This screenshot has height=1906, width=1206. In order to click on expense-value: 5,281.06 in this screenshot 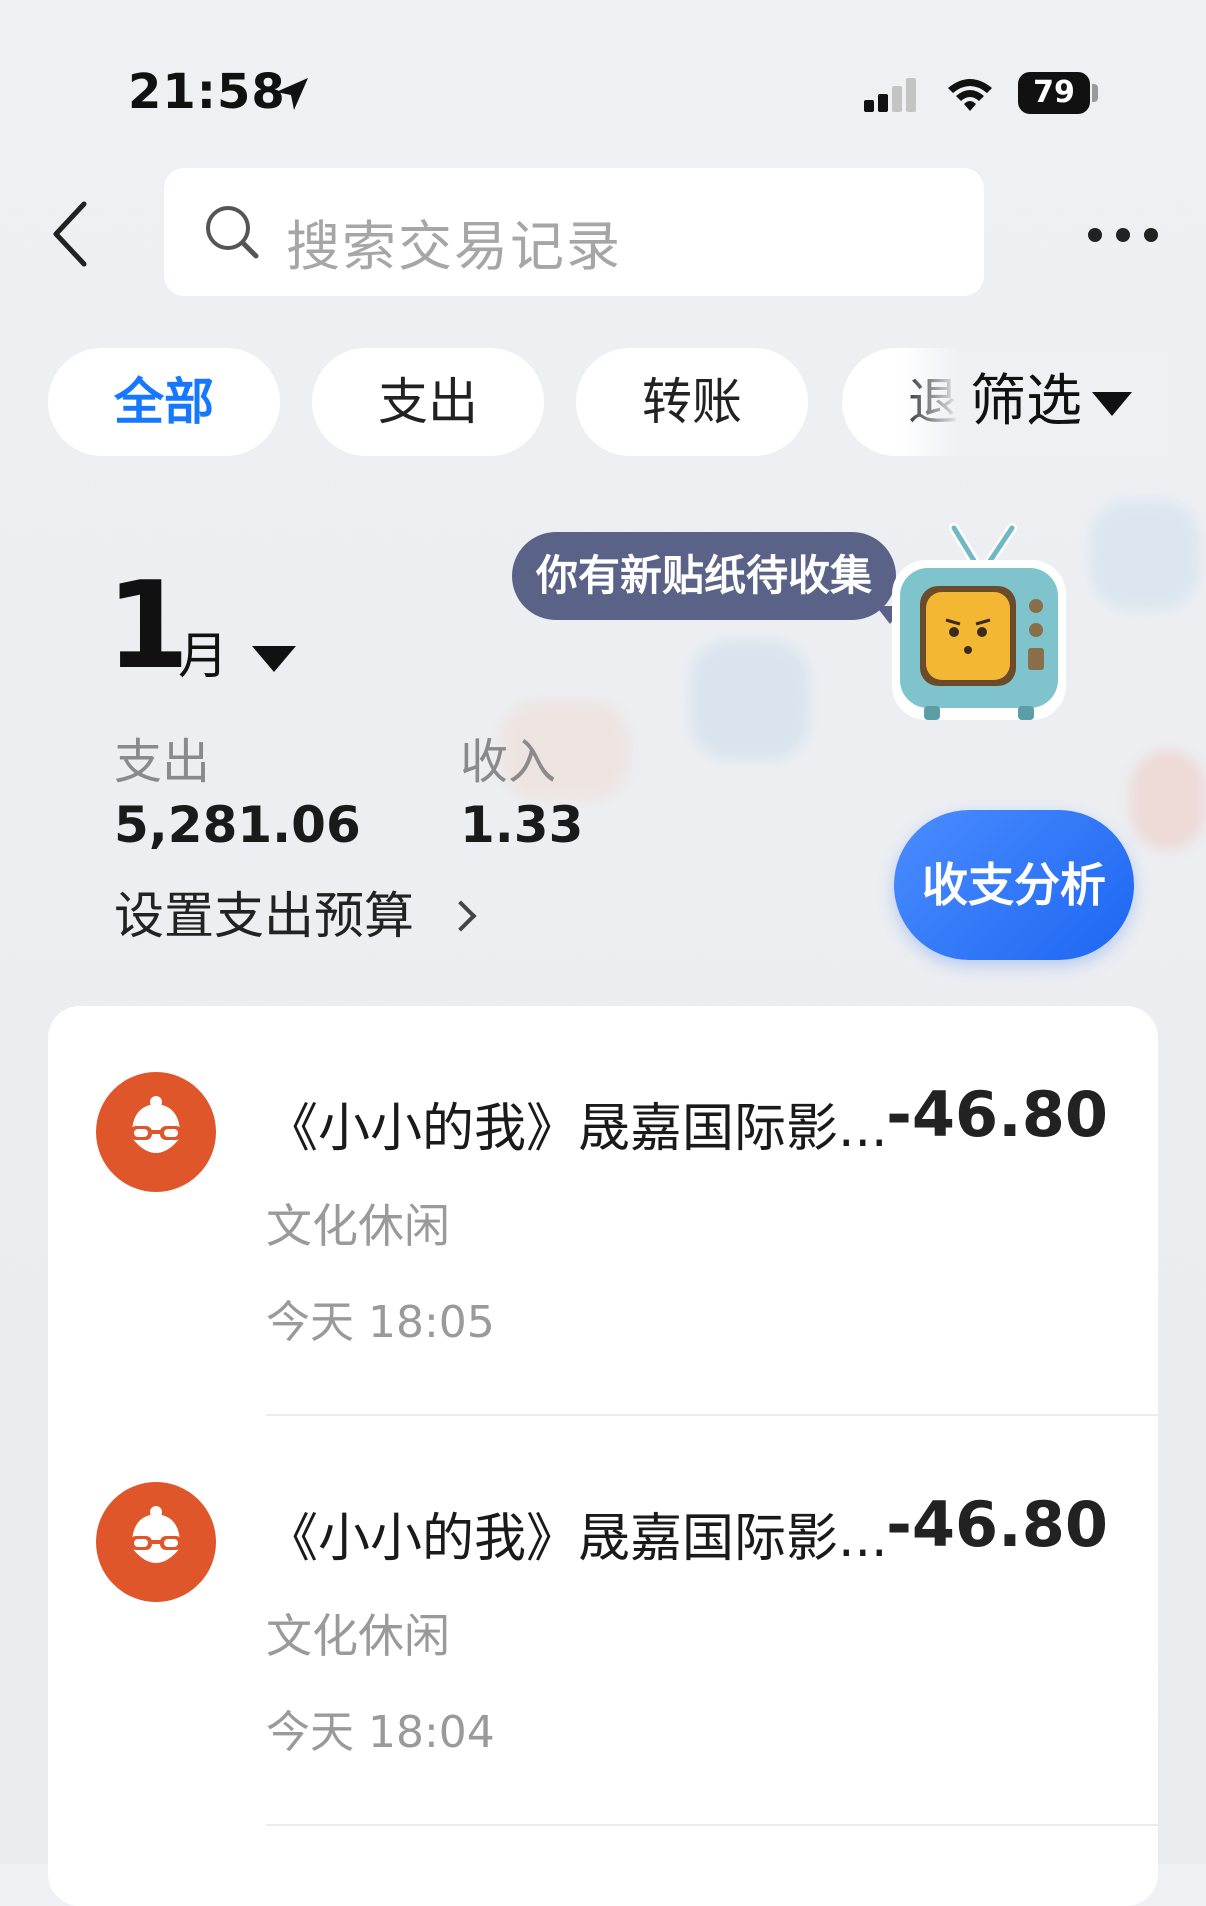, I will do `click(237, 825)`.